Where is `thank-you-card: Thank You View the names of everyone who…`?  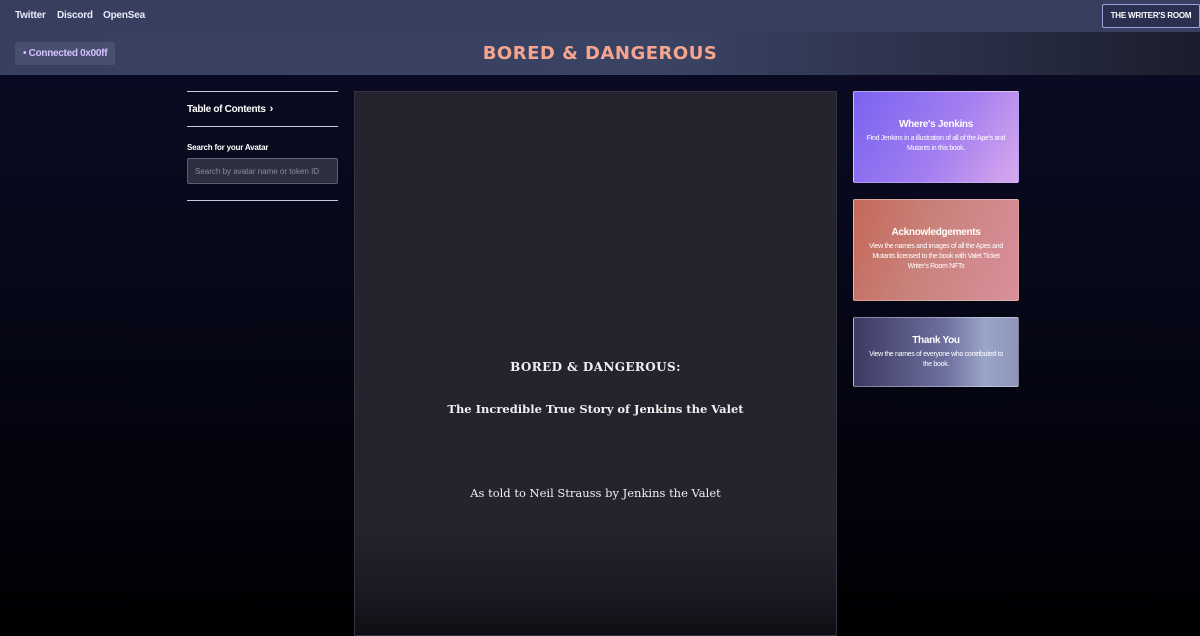
thank-you-card: Thank You View the names of everyone who… is located at coordinates (936, 352).